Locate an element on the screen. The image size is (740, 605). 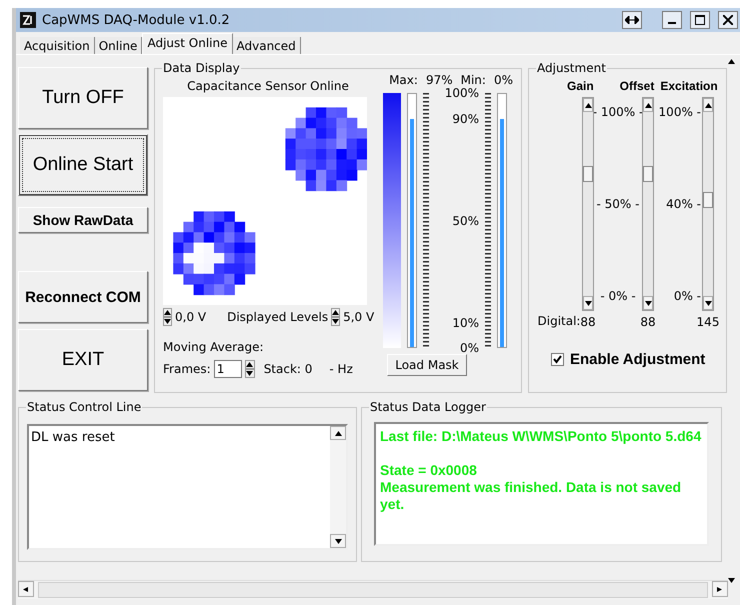
maximize-button is located at coordinates (700, 20).